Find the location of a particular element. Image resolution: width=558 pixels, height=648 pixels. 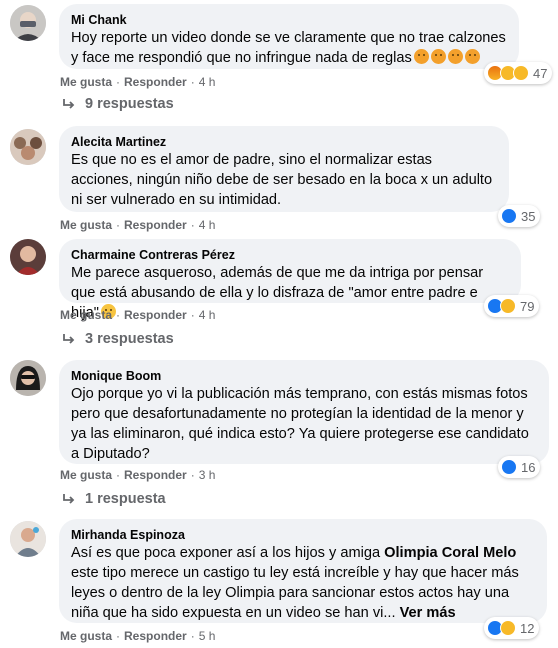

reaction-count: 79 is located at coordinates (512, 306).